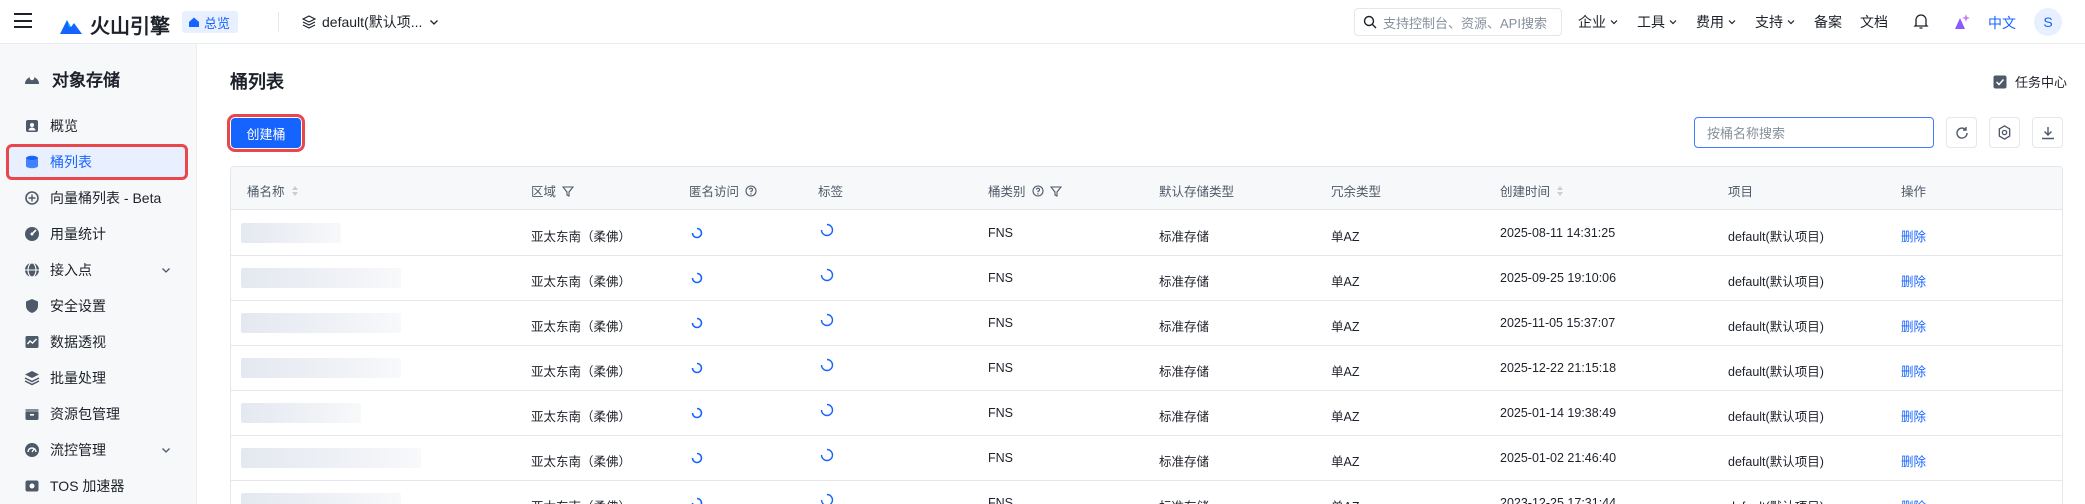 This screenshot has height=504, width=2085. I want to click on avatar: S, so click(2048, 22).